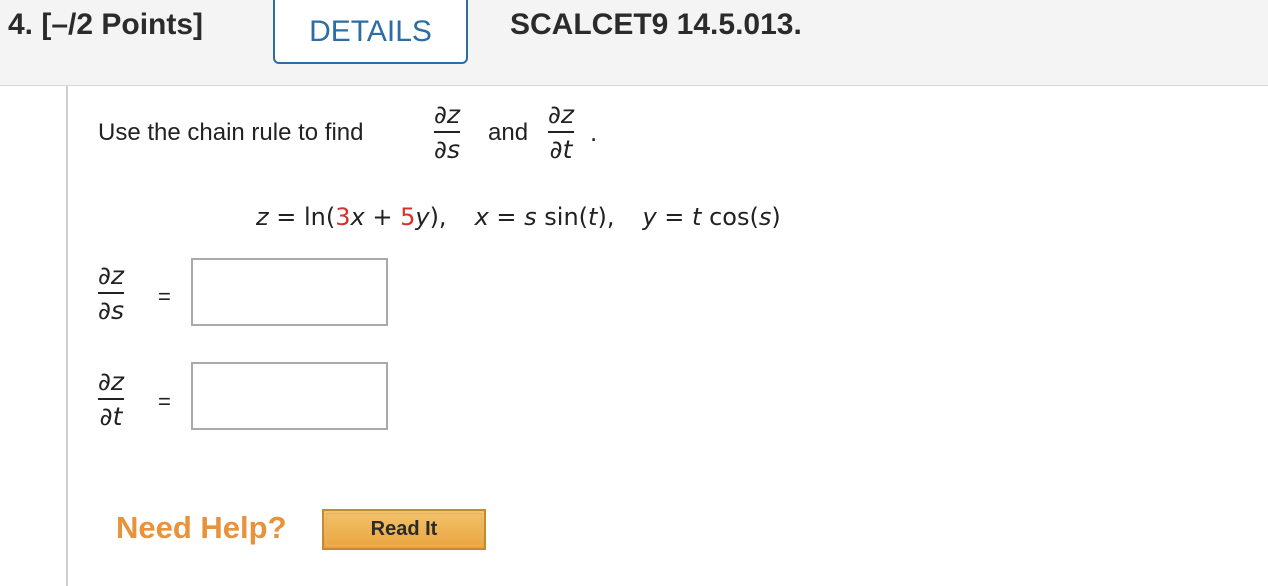 The height and width of the screenshot is (586, 1268). Describe the element at coordinates (289, 292) in the screenshot. I see `answer-input-dz-ds` at that location.